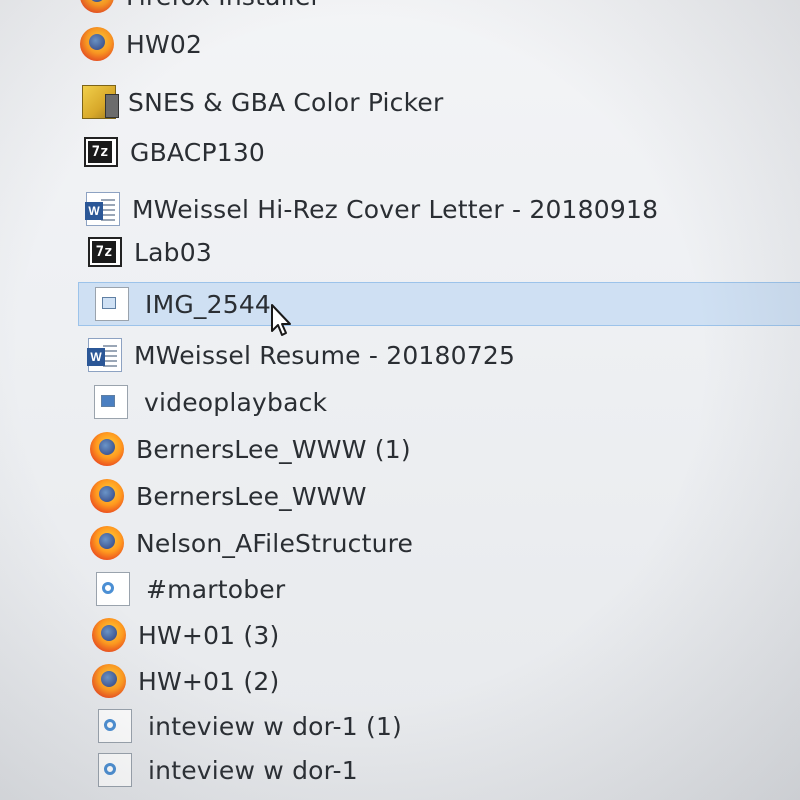 This screenshot has height=800, width=800. I want to click on file-name: MWeissel Resume - 20180725, so click(325, 355).